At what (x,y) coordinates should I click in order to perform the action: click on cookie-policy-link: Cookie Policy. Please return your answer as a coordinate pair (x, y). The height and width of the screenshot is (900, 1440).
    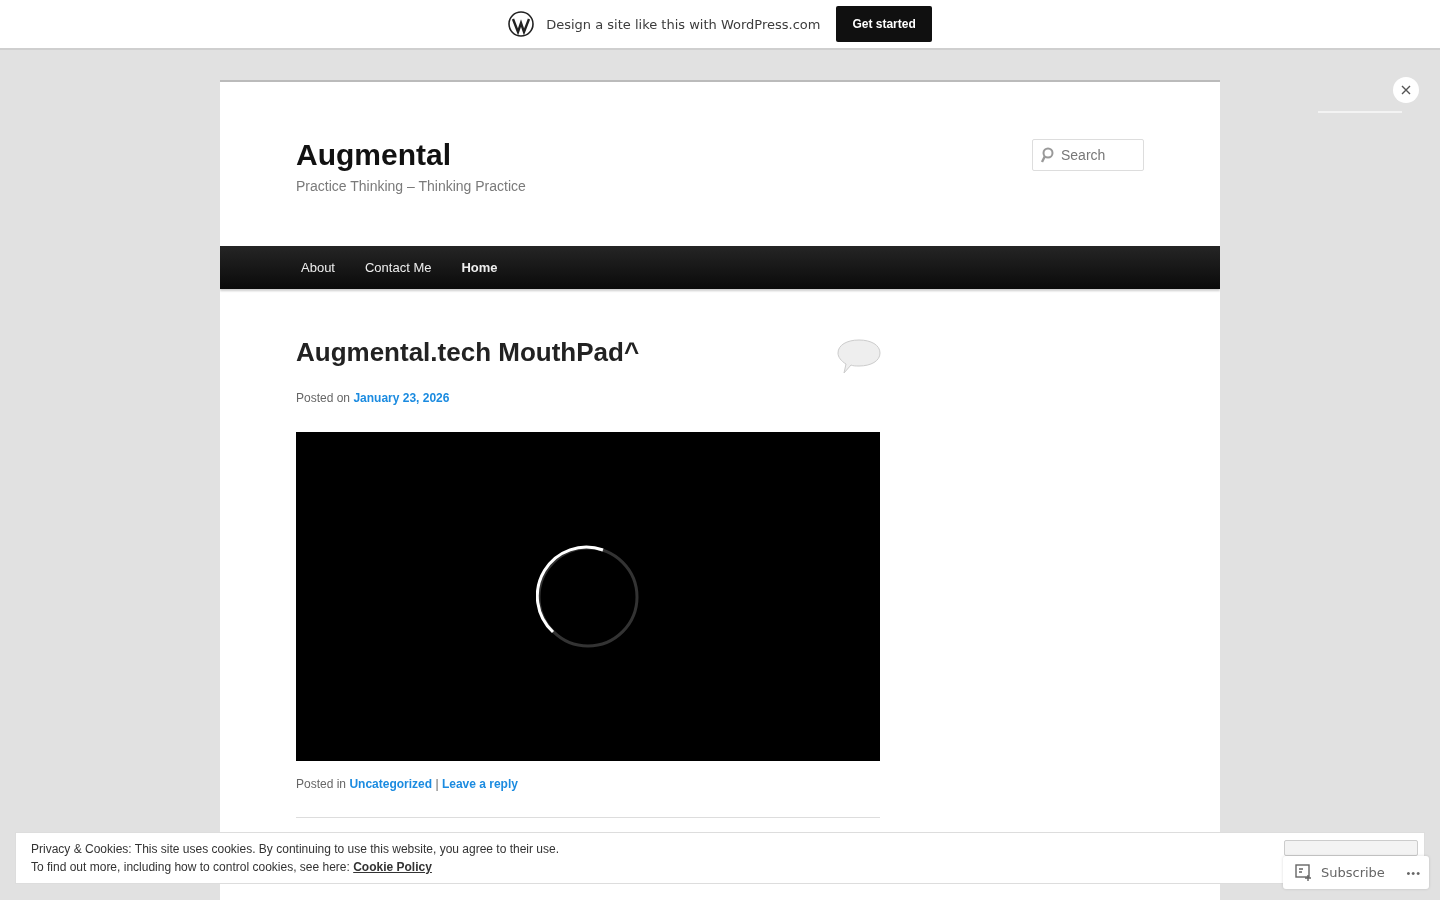
    Looking at the image, I should click on (392, 867).